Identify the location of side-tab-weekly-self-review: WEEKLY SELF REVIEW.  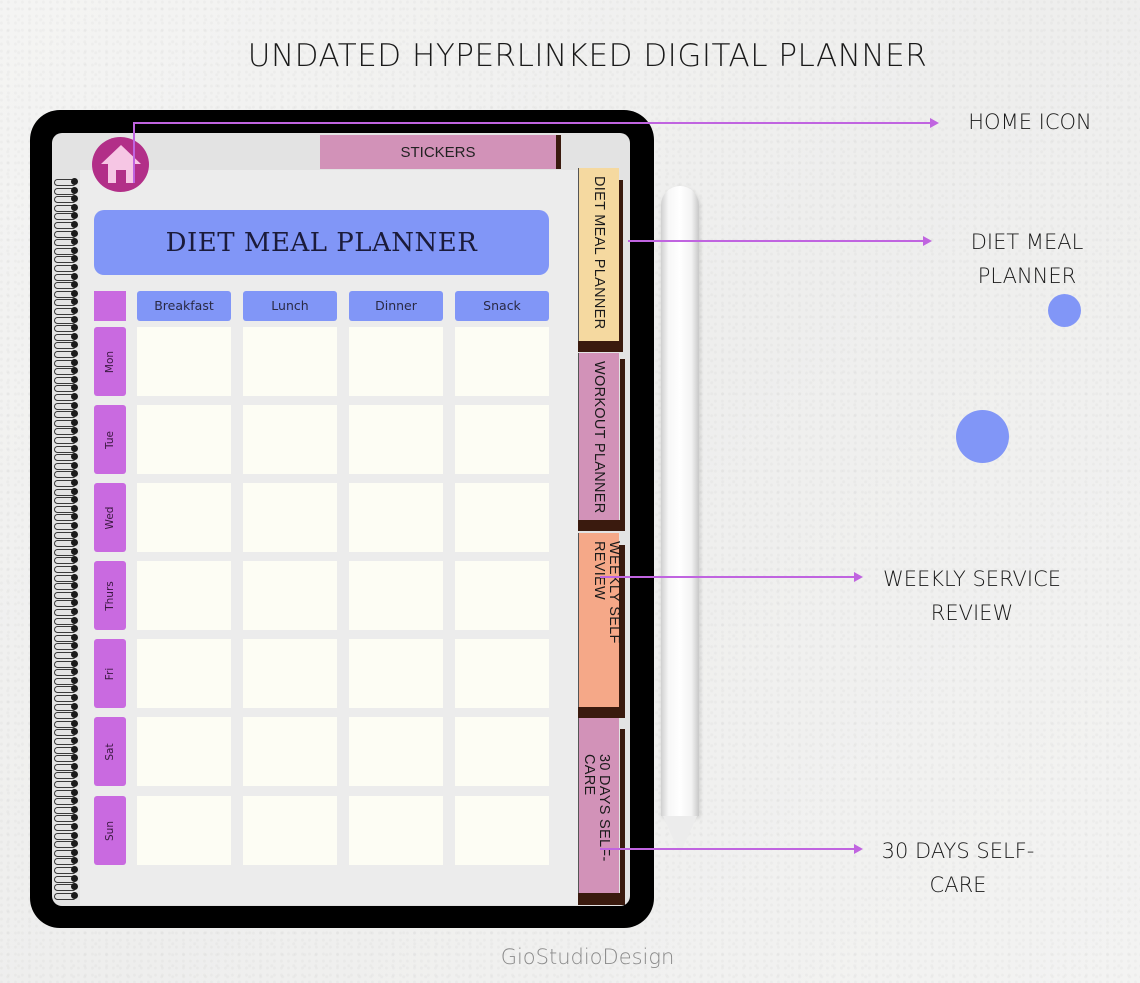
(600, 620).